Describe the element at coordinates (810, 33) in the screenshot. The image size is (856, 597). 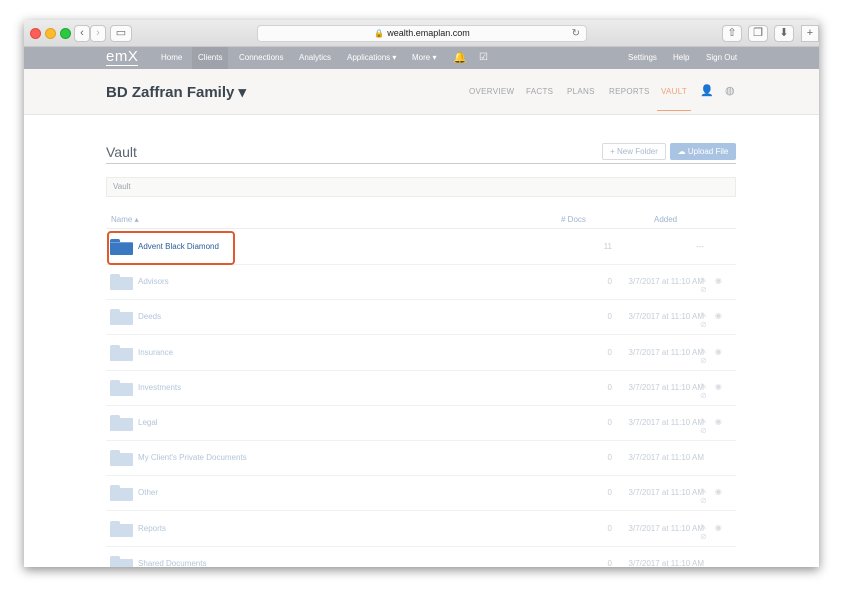
I see `new-tab-icon: +` at that location.